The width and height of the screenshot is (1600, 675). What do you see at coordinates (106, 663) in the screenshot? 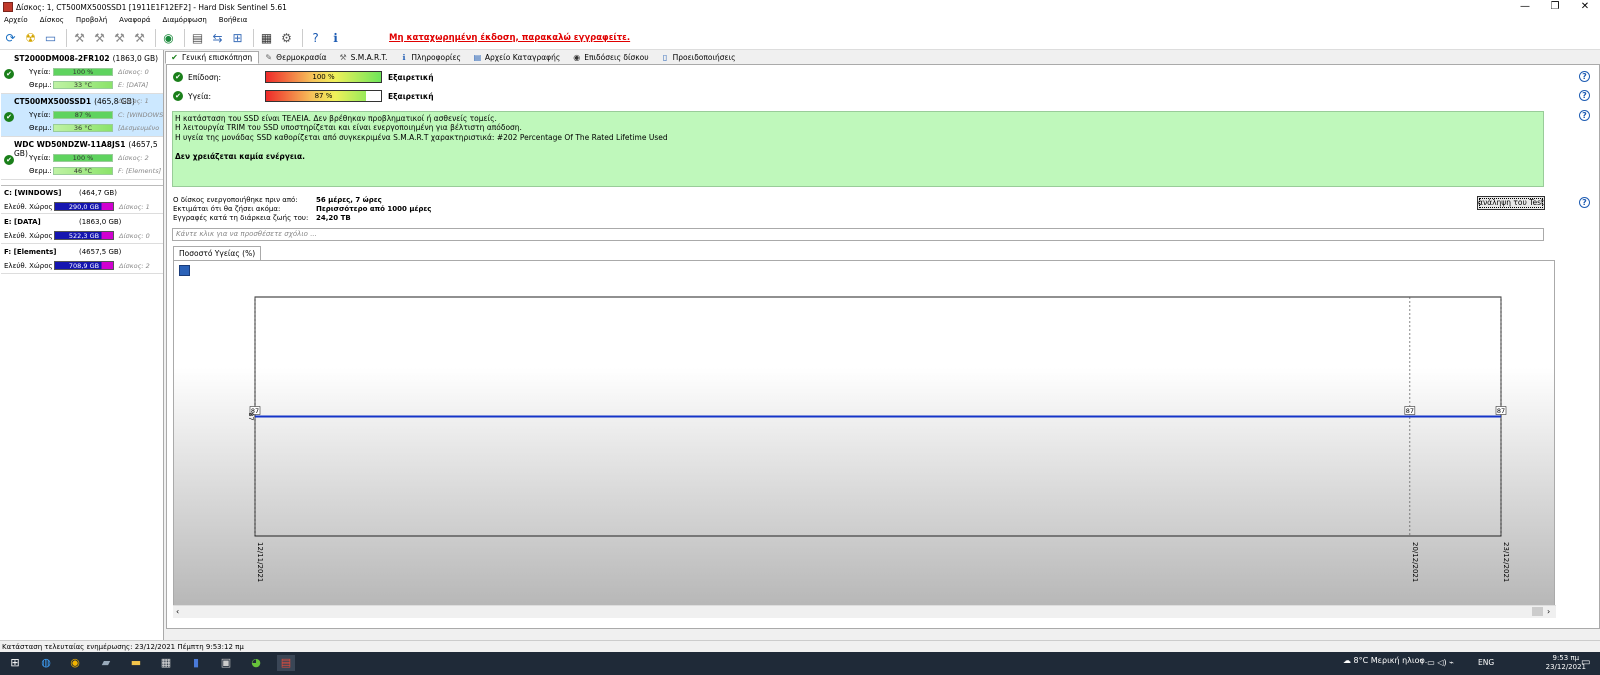
I see `notepad-icon: ▰` at bounding box center [106, 663].